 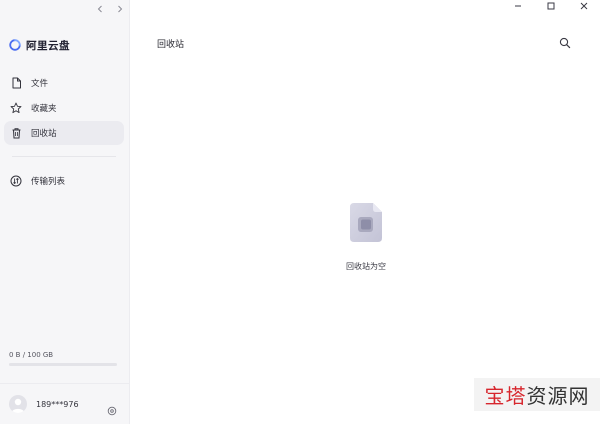 What do you see at coordinates (44, 134) in the screenshot?
I see `sidebar-item-label: 回收站` at bounding box center [44, 134].